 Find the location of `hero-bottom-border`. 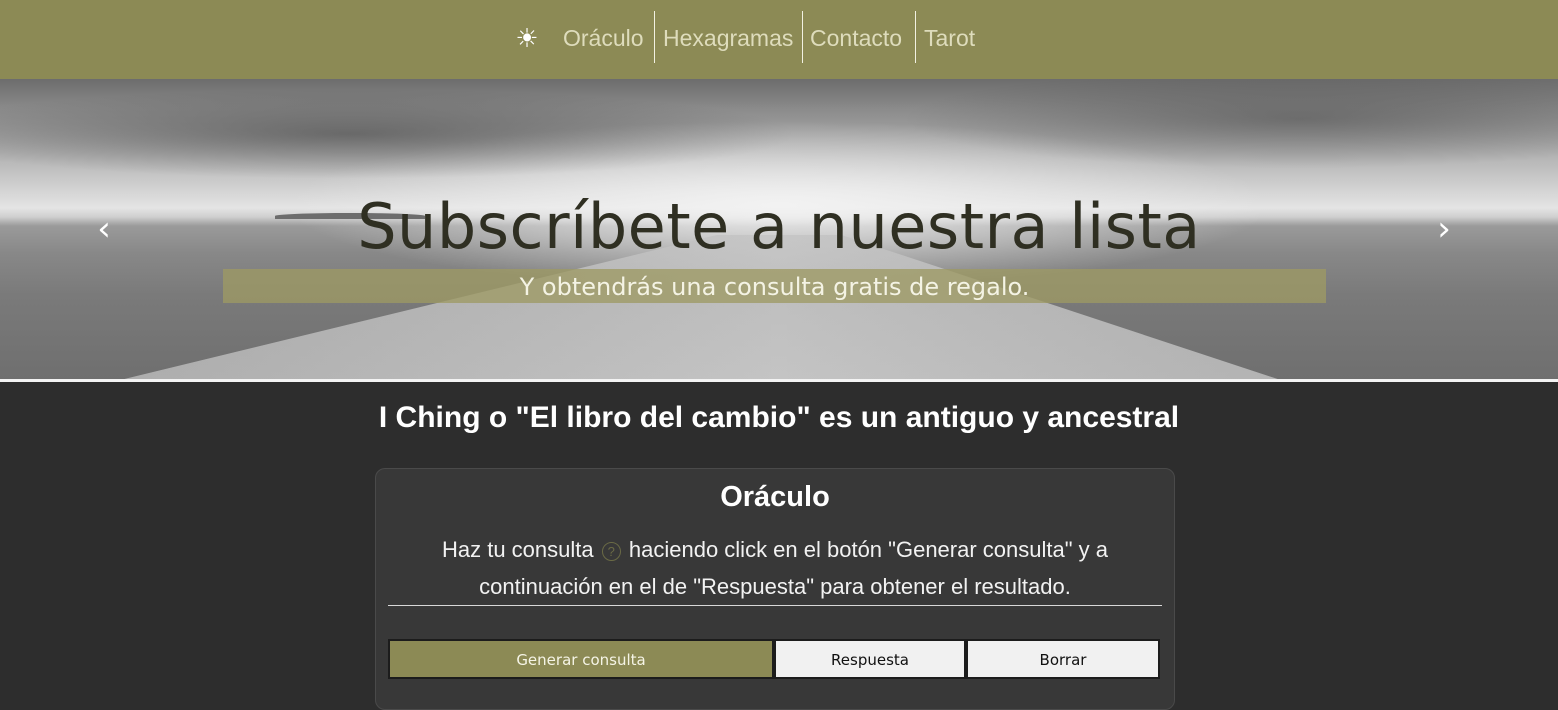

hero-bottom-border is located at coordinates (779, 380).